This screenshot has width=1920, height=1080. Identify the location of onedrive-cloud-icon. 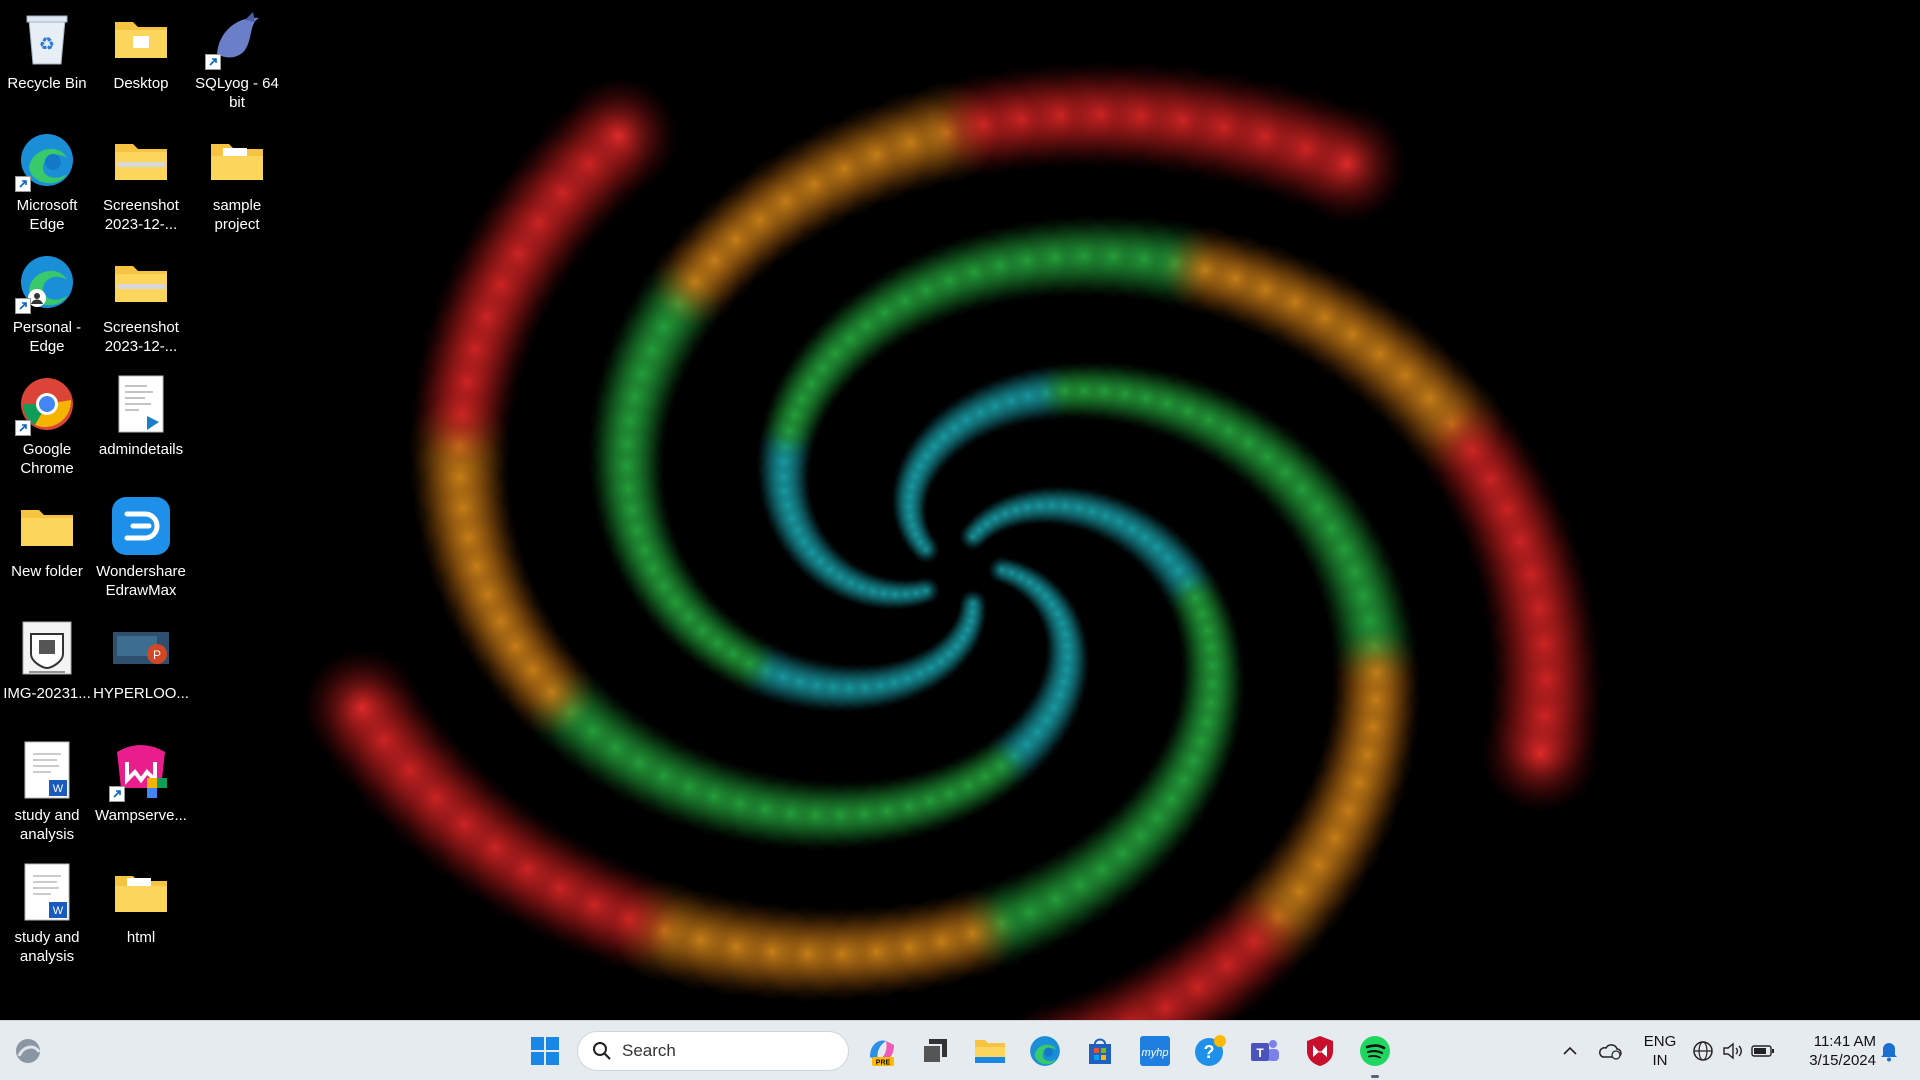
(1610, 1052).